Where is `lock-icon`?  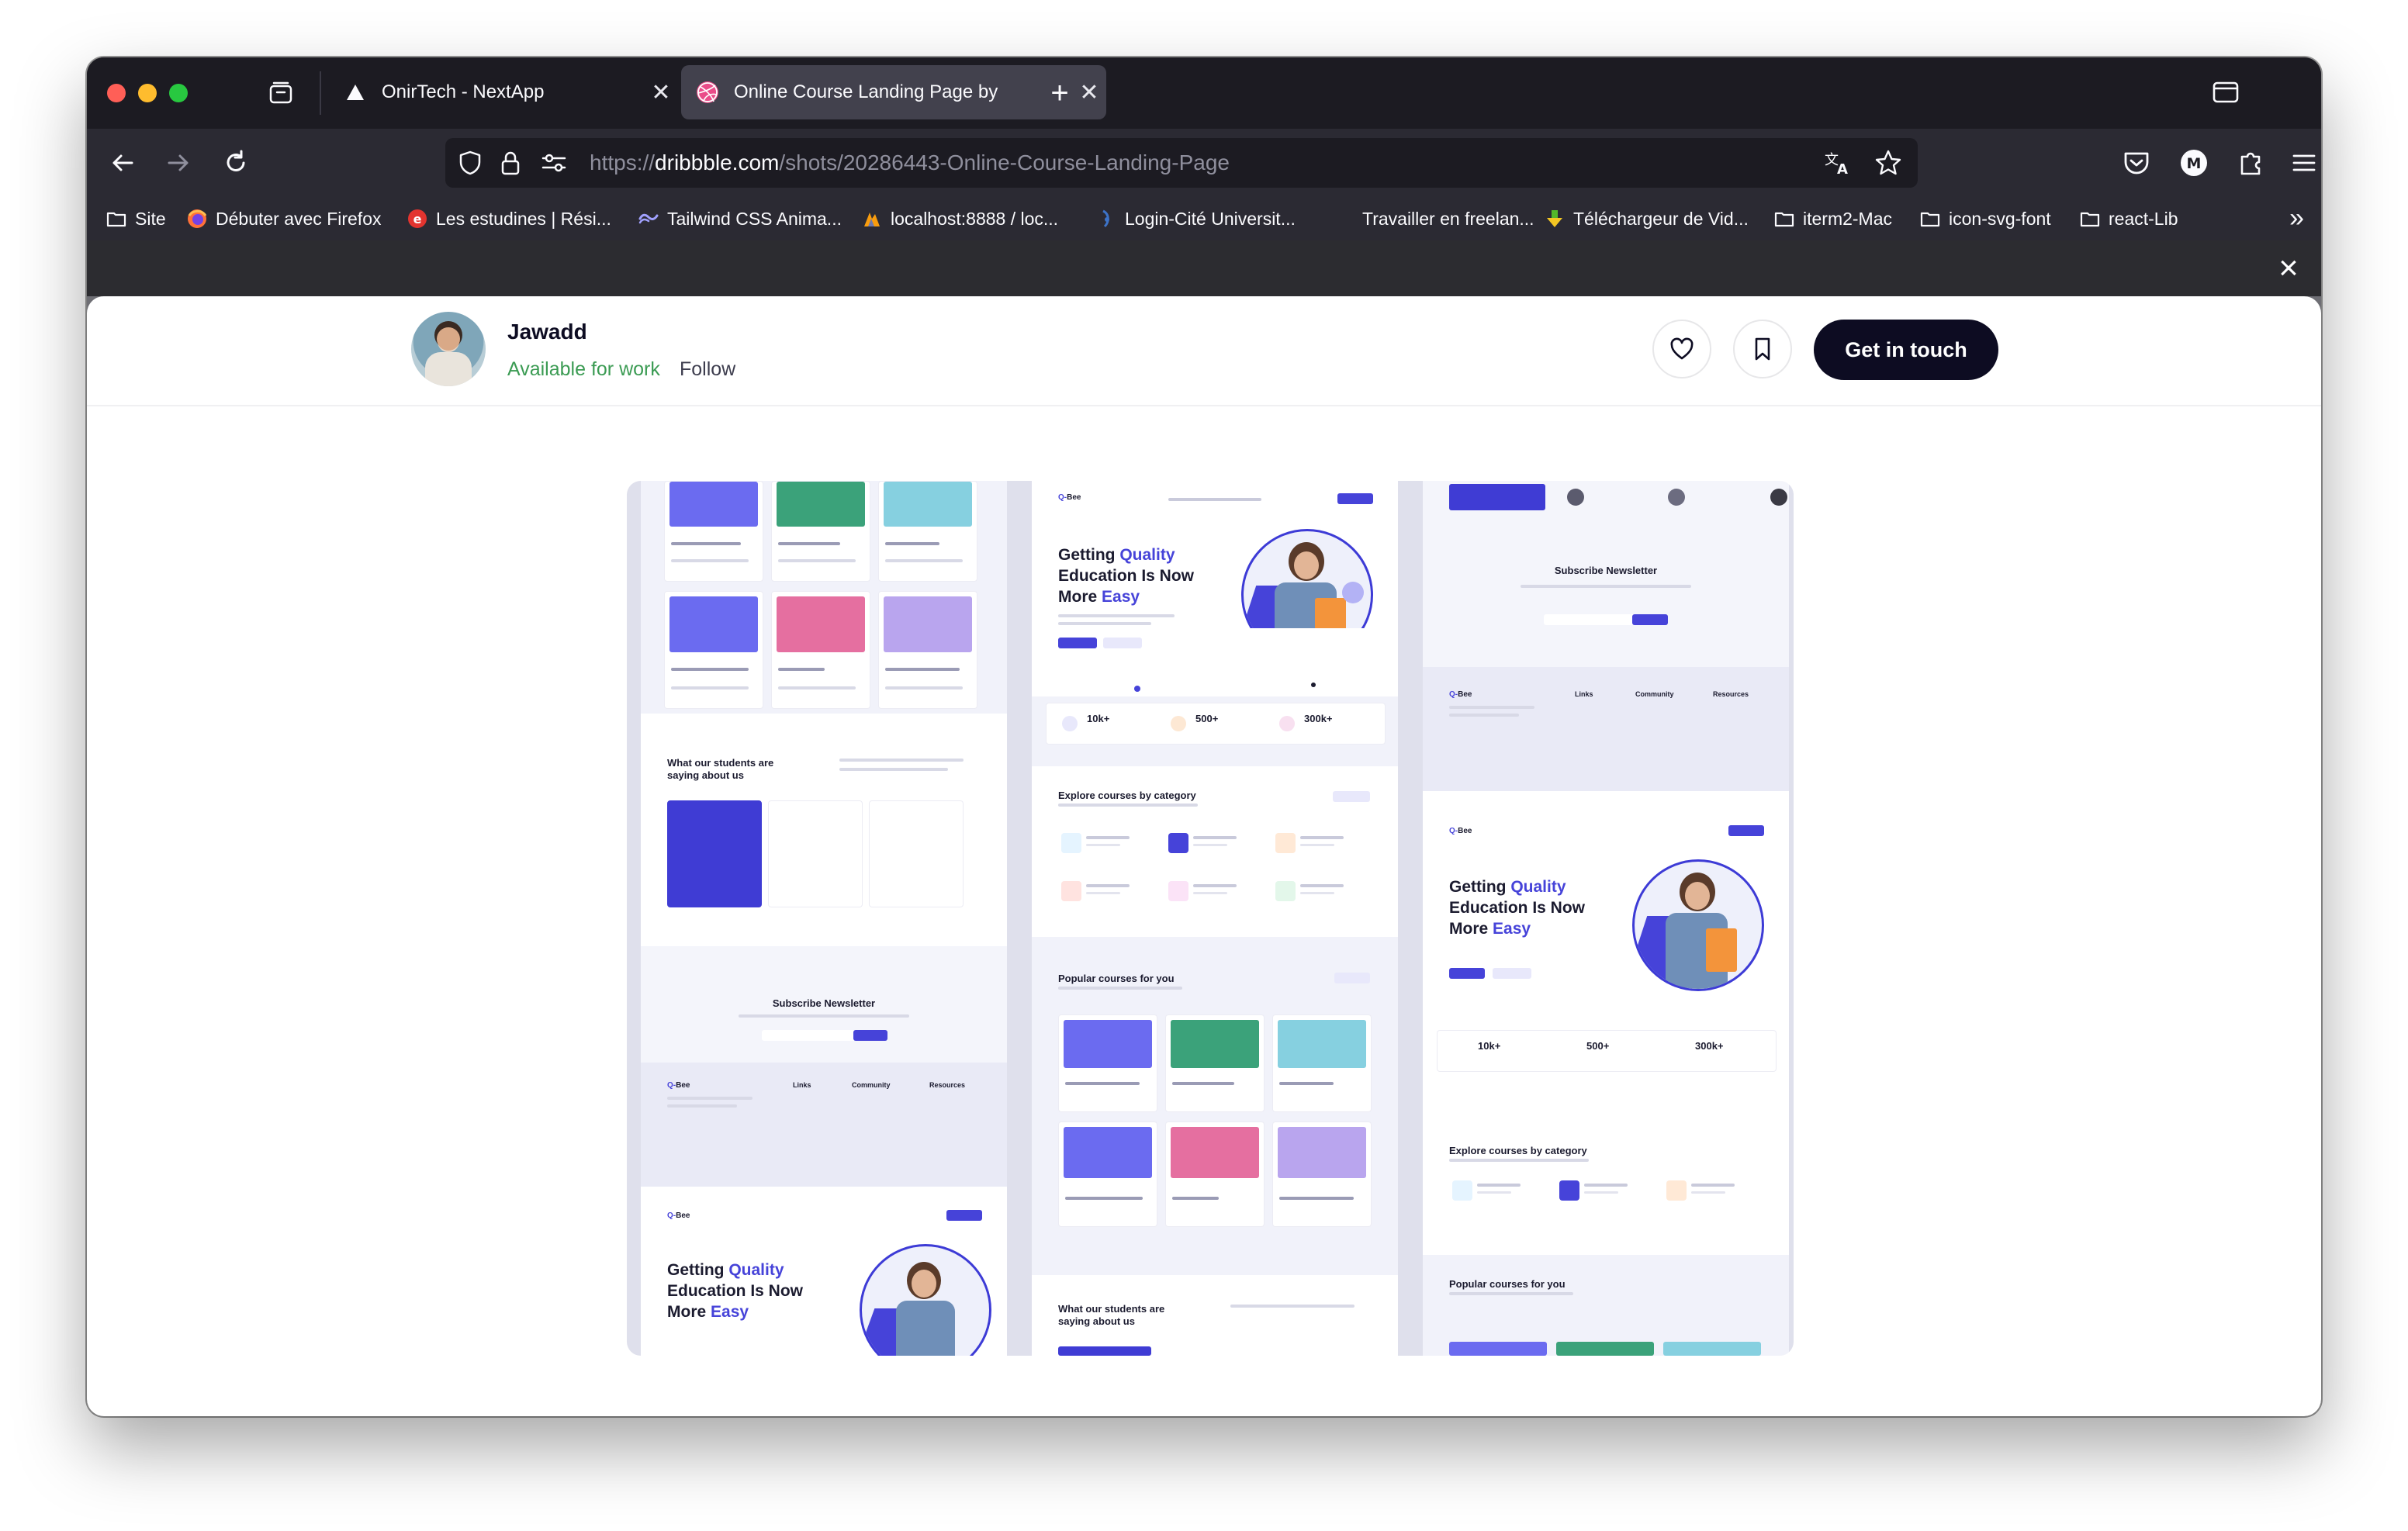
lock-icon is located at coordinates (510, 163).